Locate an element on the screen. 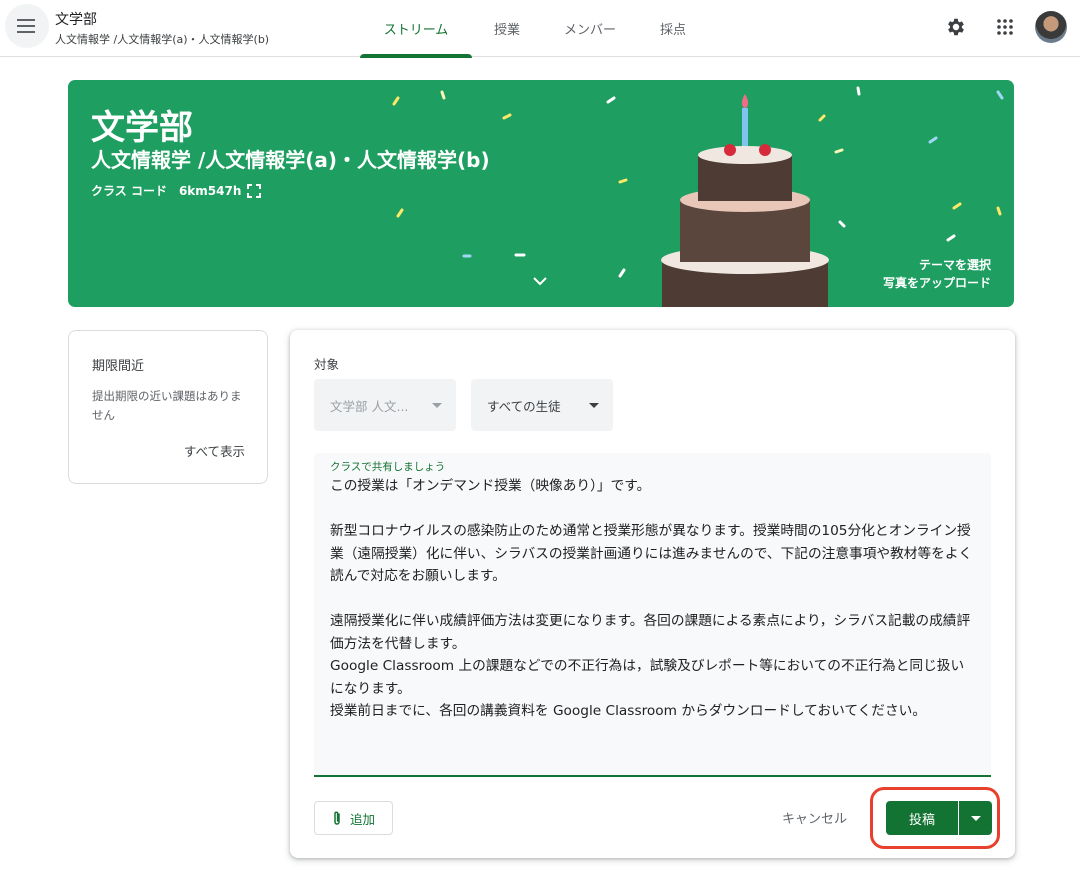 This screenshot has width=1080, height=870. post-button: 投稿 is located at coordinates (922, 818).